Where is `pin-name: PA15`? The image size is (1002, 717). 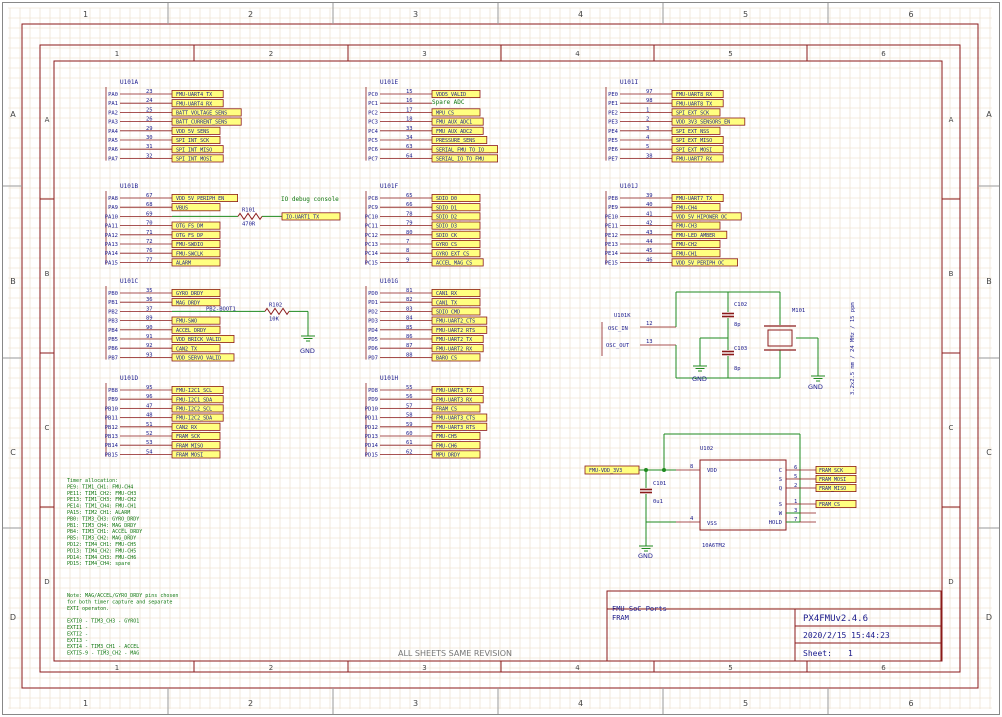 pin-name: PA15 is located at coordinates (111, 263).